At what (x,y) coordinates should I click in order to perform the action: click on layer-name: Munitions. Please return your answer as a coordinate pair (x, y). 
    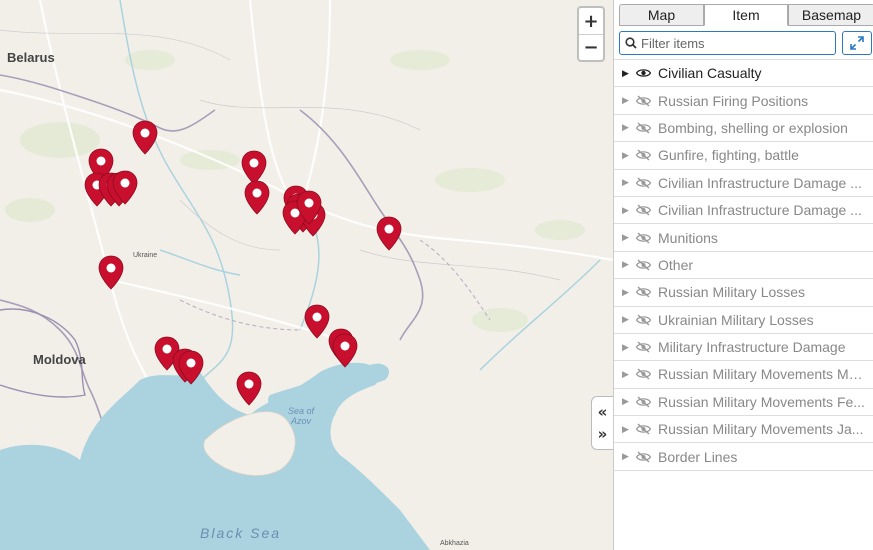
    Looking at the image, I should click on (688, 237).